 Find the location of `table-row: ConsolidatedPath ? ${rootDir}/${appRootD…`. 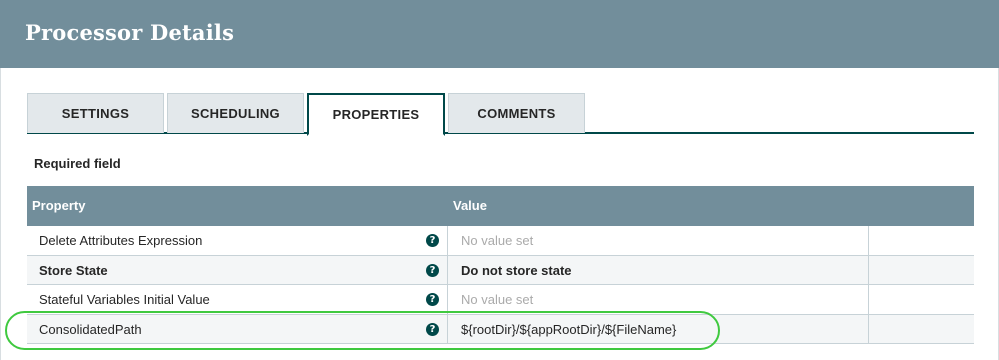

table-row: ConsolidatedPath ? ${rootDir}/${appRootD… is located at coordinates (500, 329).